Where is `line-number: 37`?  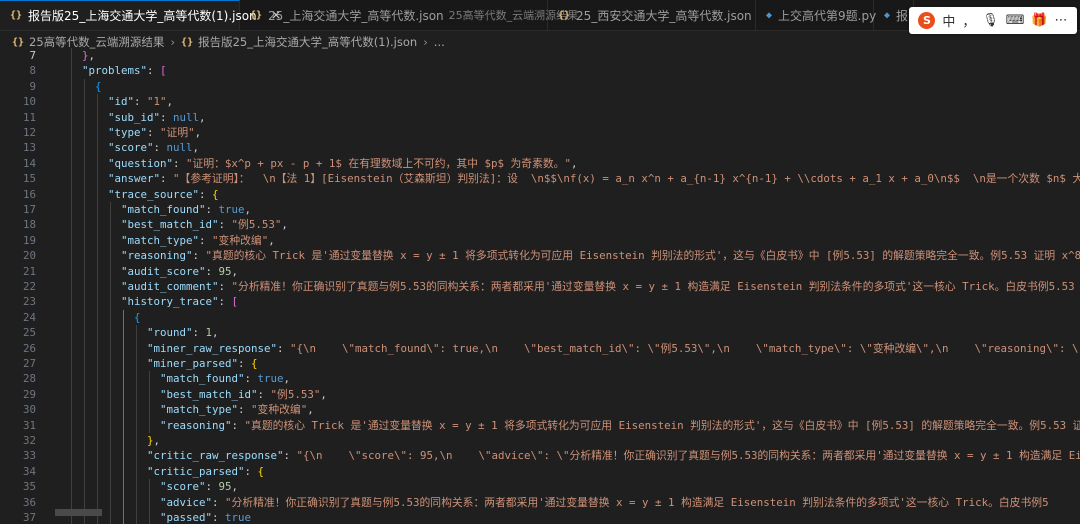
line-number: 37 is located at coordinates (29, 517).